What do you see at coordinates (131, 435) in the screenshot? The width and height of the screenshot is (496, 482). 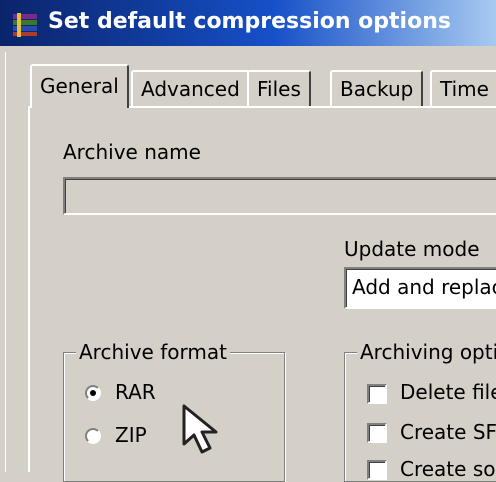 I see `radio-zip-label: ZIP` at bounding box center [131, 435].